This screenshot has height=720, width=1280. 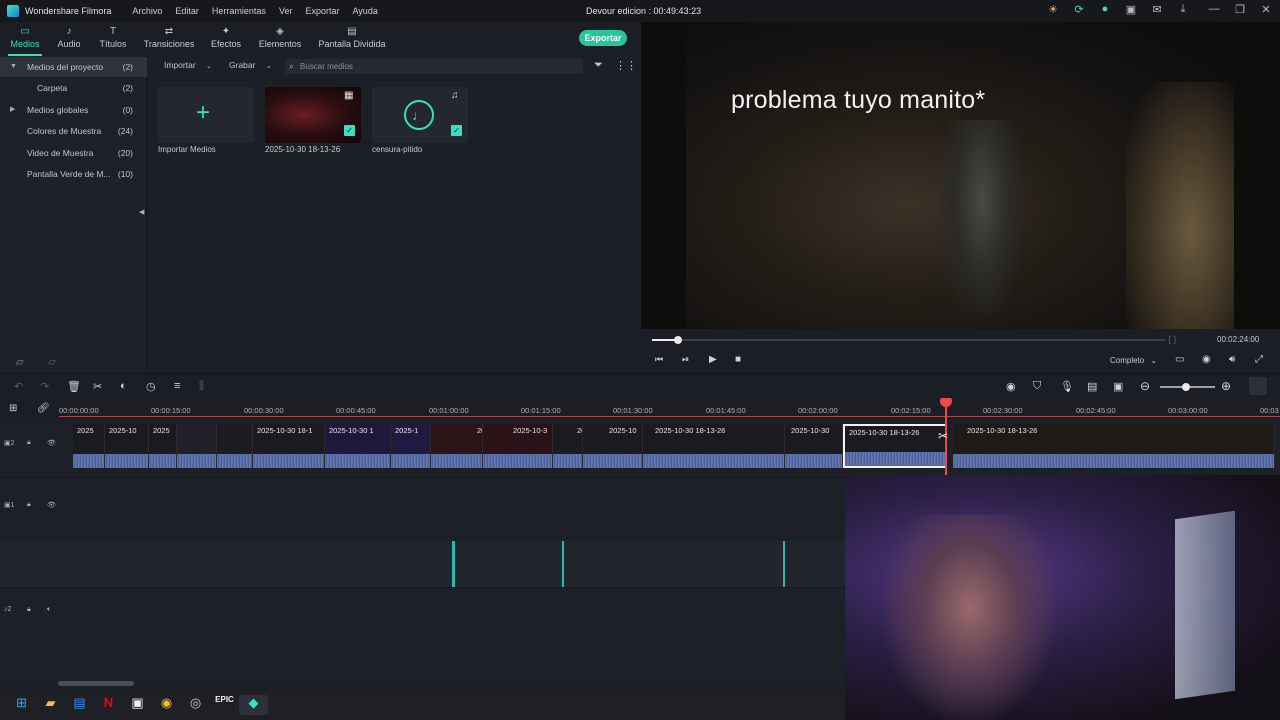 I want to click on filmora-taskbar-icon: ◆, so click(x=253, y=705).